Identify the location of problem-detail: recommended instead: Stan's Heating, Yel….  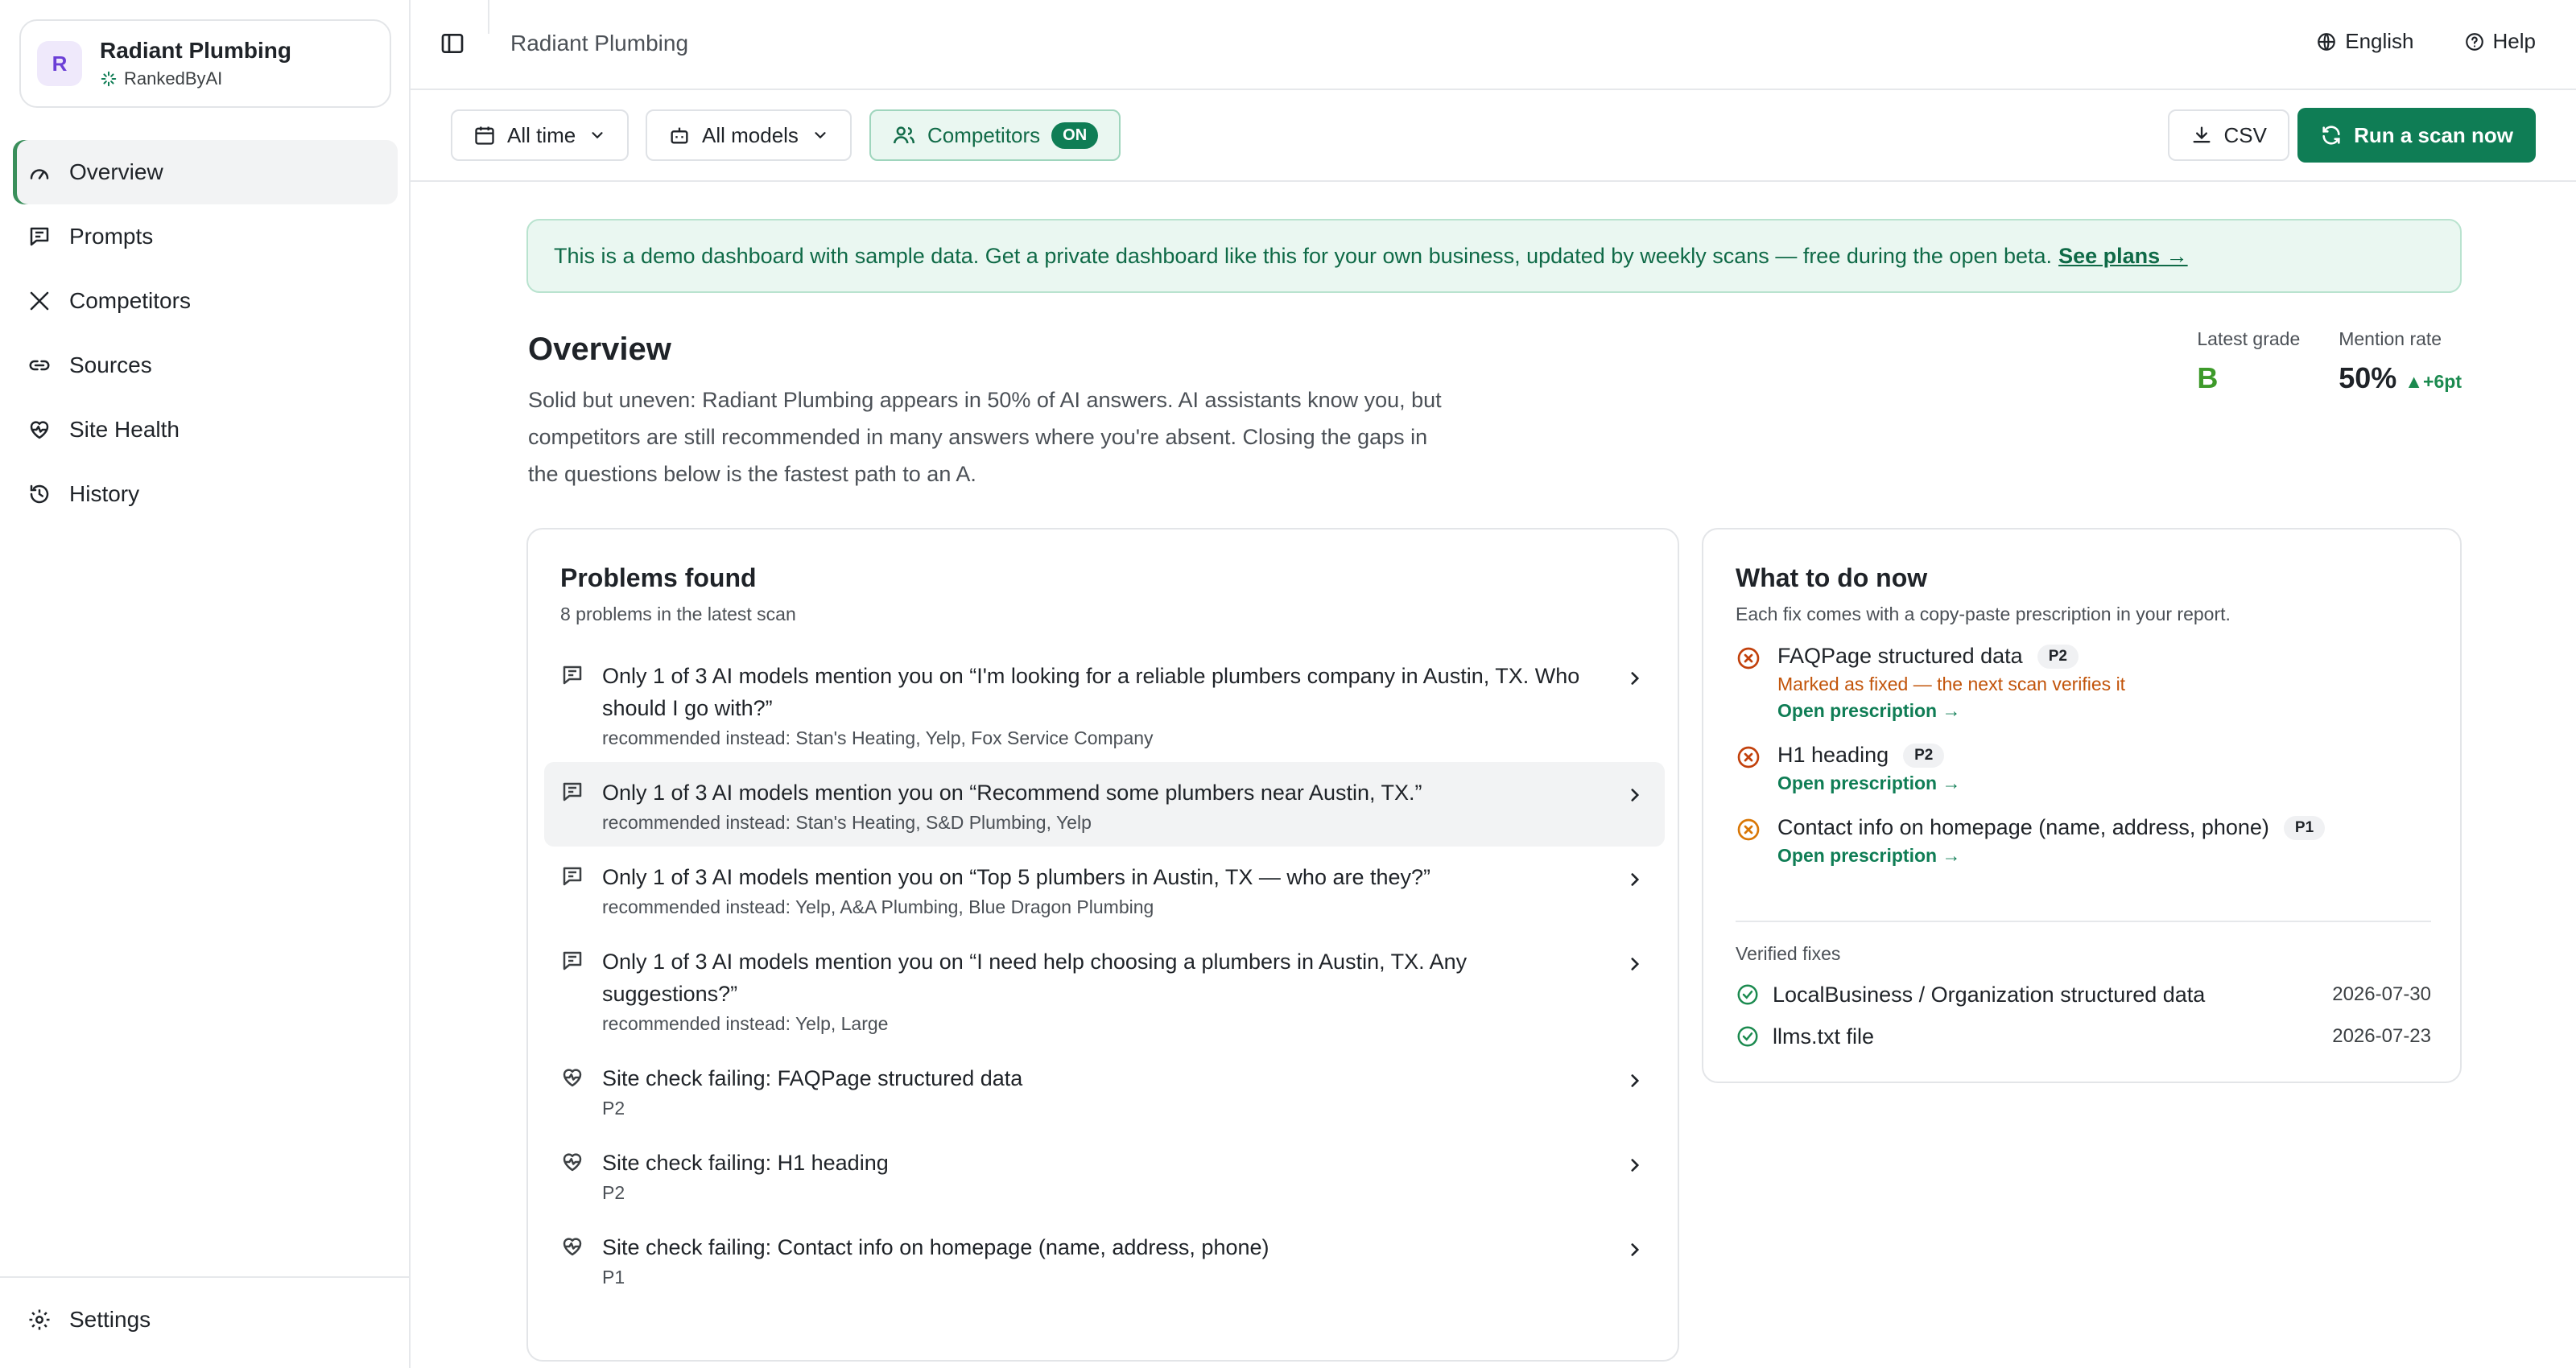
(878, 737).